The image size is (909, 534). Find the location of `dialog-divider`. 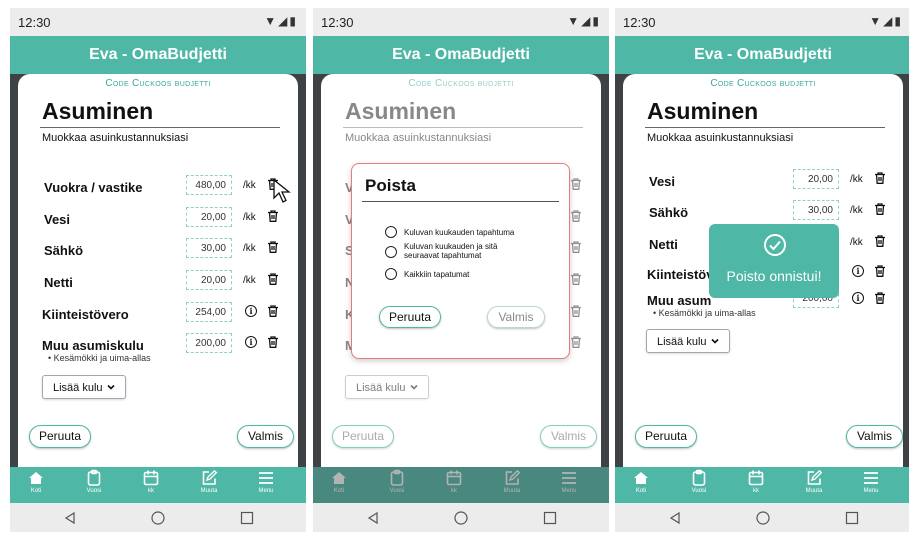

dialog-divider is located at coordinates (460, 201).